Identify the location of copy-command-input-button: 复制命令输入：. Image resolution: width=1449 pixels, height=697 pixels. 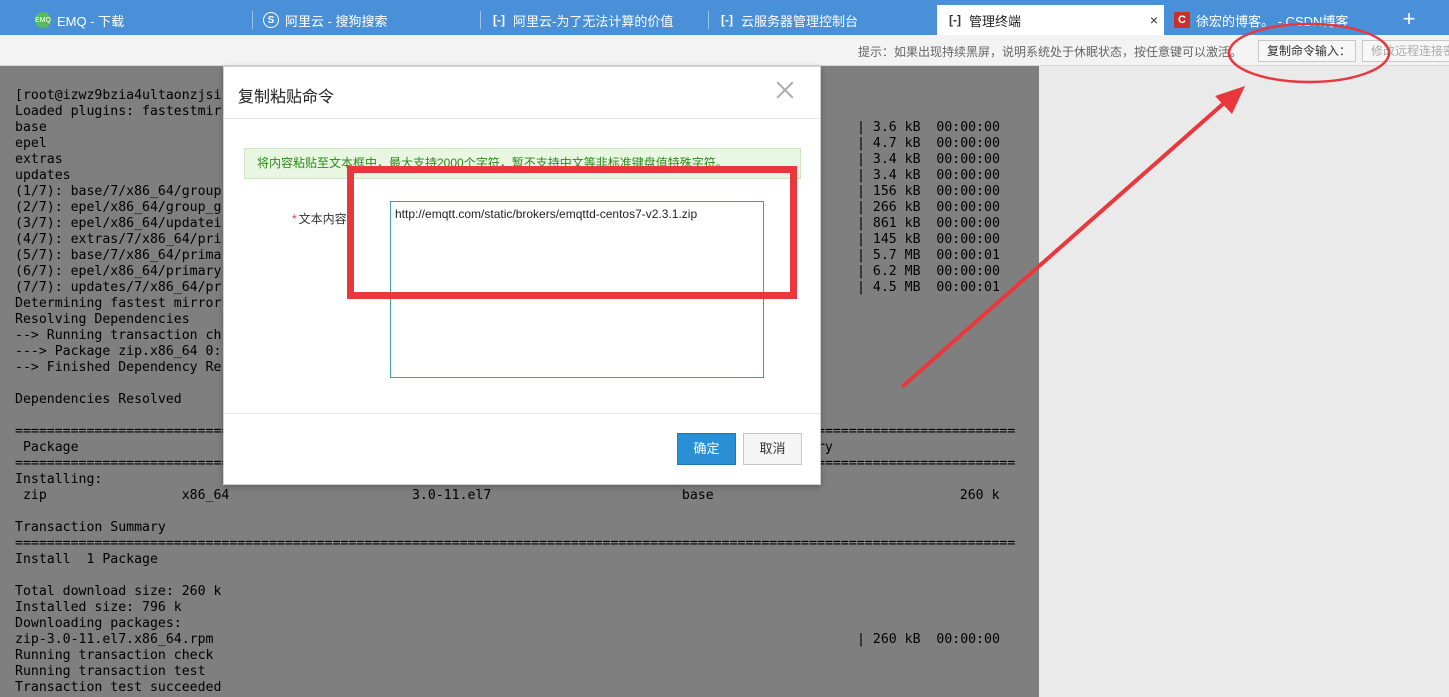
(1307, 51).